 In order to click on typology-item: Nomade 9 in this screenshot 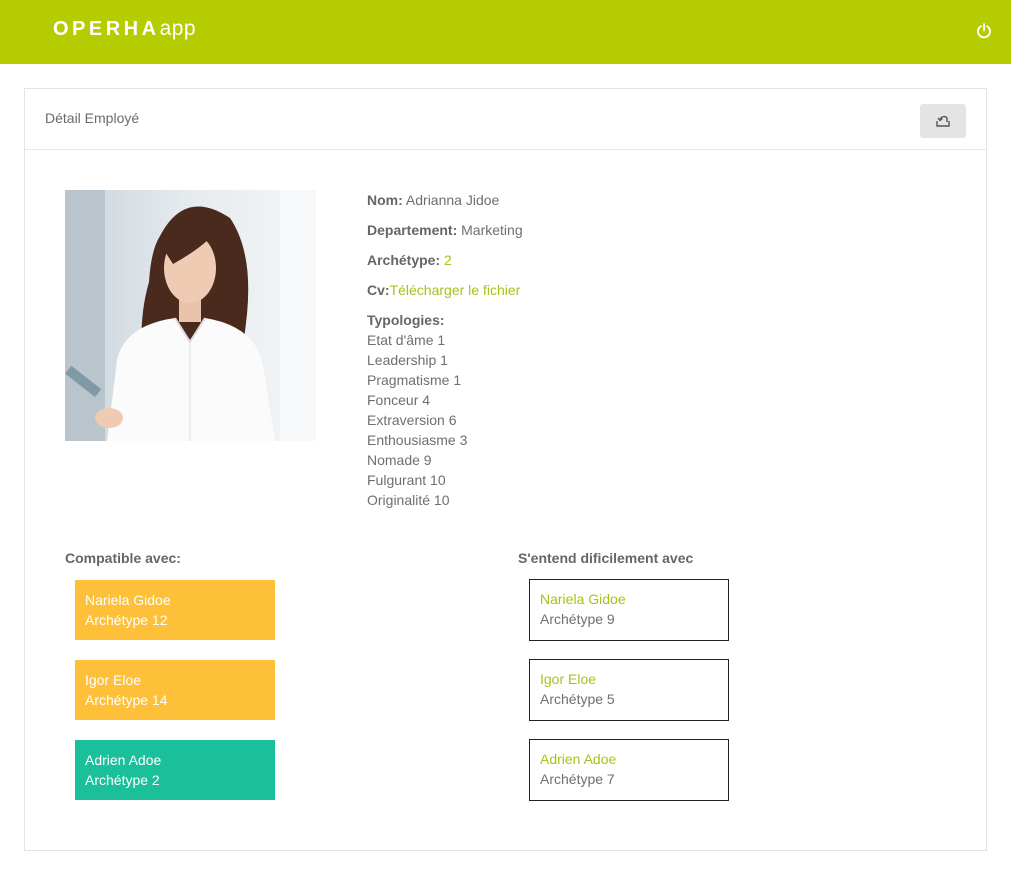, I will do `click(399, 460)`.